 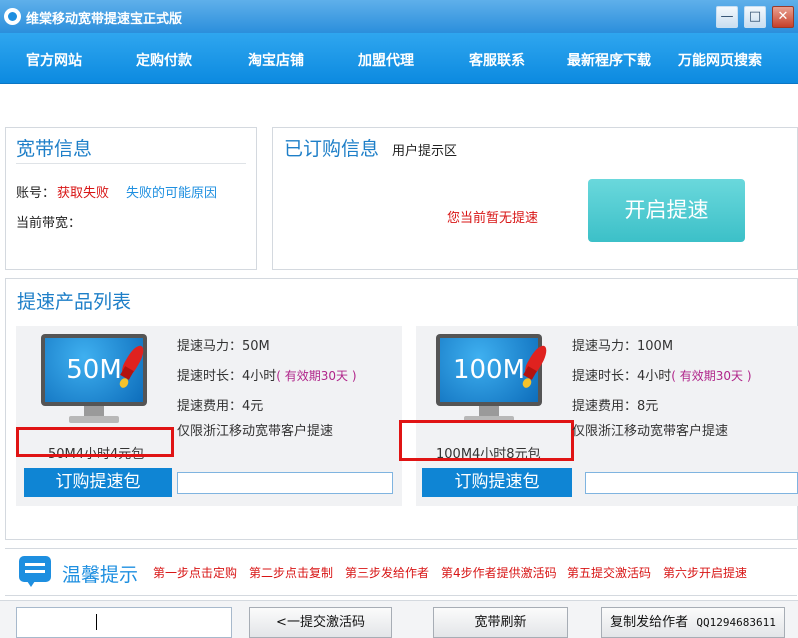 What do you see at coordinates (705, 573) in the screenshot?
I see `tip-step: 第六步开启提速` at bounding box center [705, 573].